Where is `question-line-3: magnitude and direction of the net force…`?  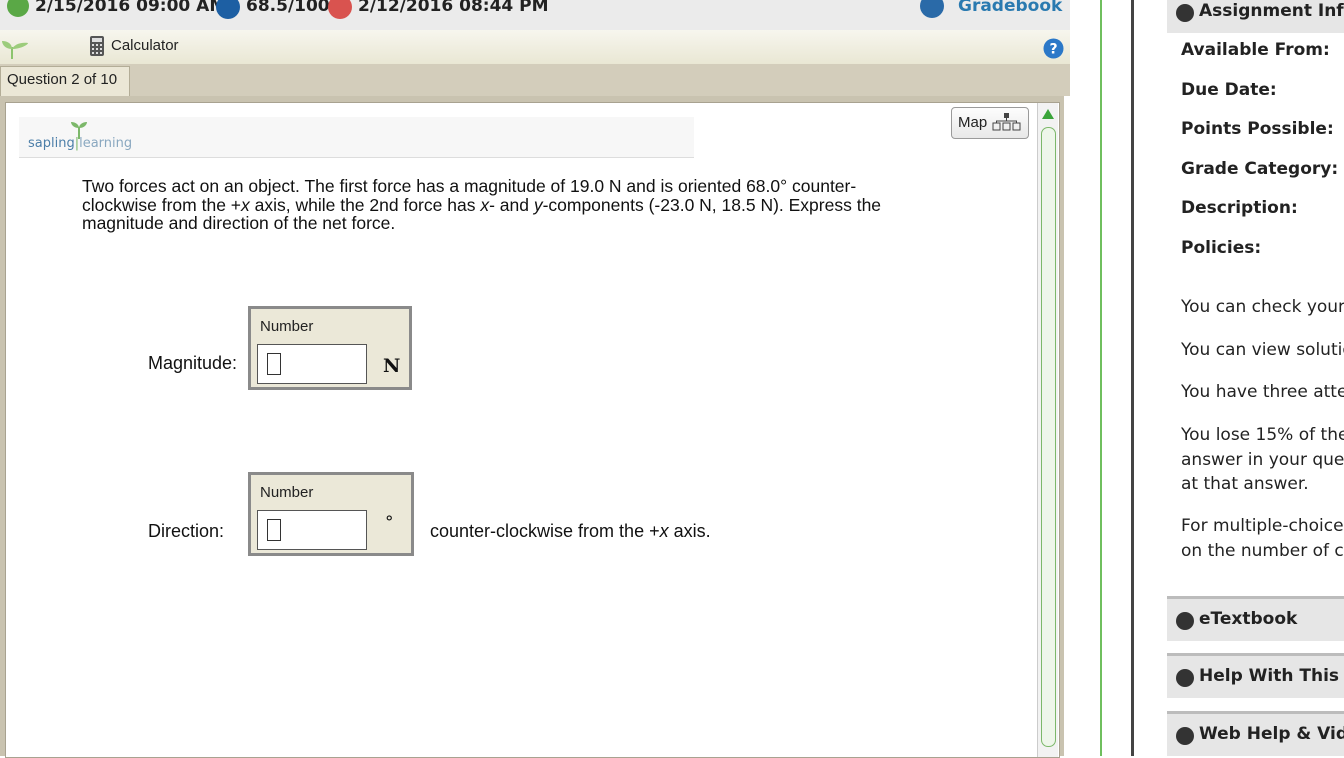 question-line-3: magnitude and direction of the net force… is located at coordinates (239, 223).